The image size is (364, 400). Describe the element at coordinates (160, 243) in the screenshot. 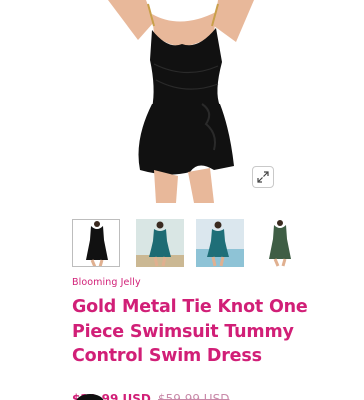

I see `thumbnail-teal-beach` at that location.